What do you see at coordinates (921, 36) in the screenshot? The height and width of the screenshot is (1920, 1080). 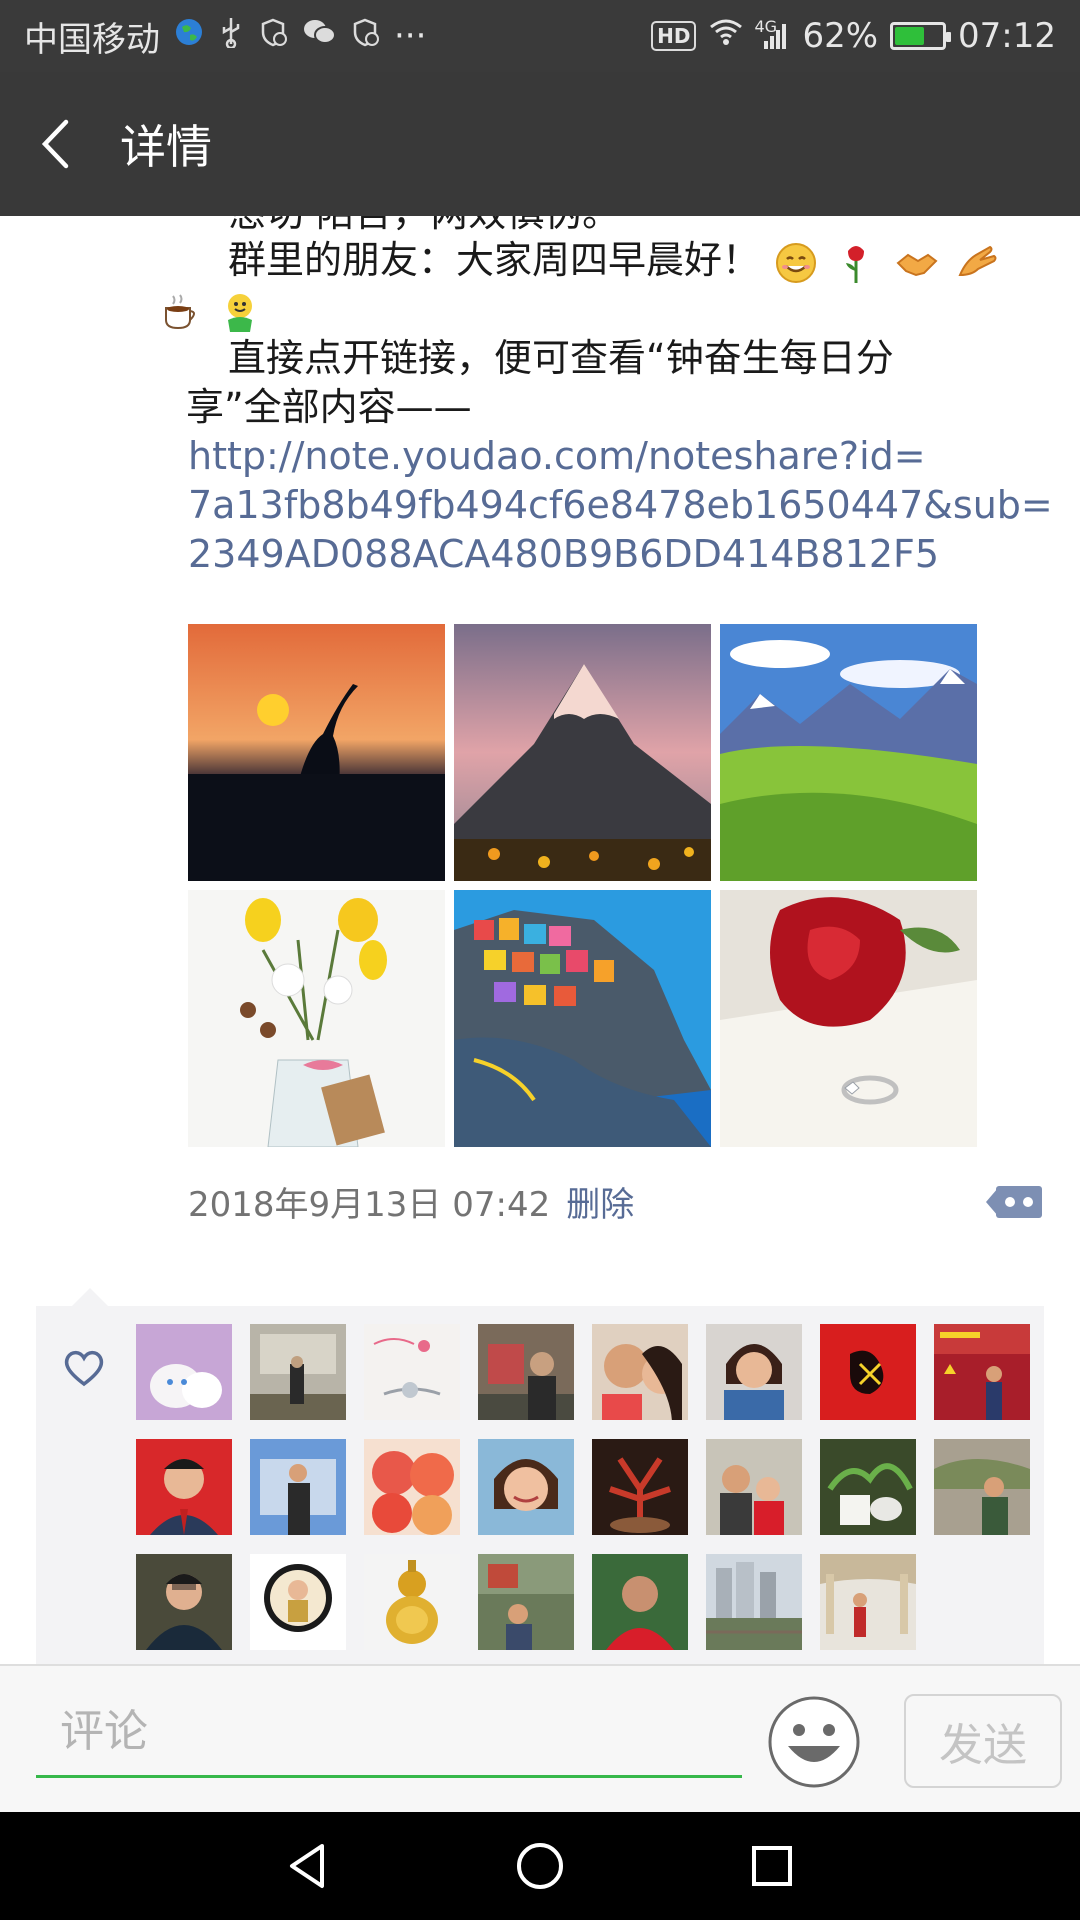 I see `battery-icon` at bounding box center [921, 36].